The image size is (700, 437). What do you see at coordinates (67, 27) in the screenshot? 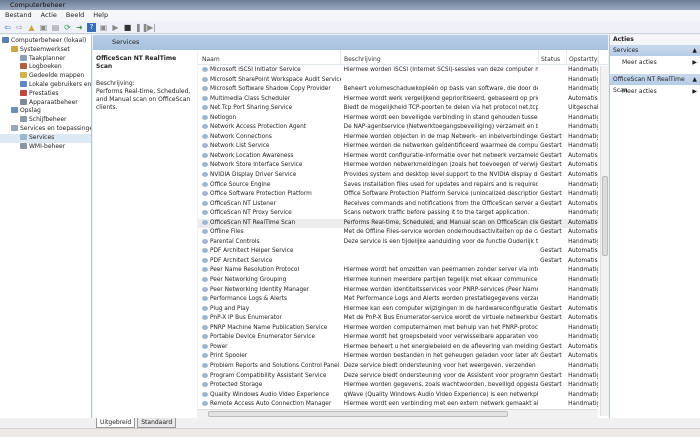
I see `refresh-icon: ⟳` at bounding box center [67, 27].